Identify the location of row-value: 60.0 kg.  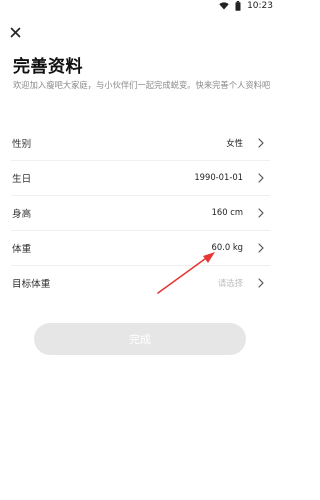
(227, 247).